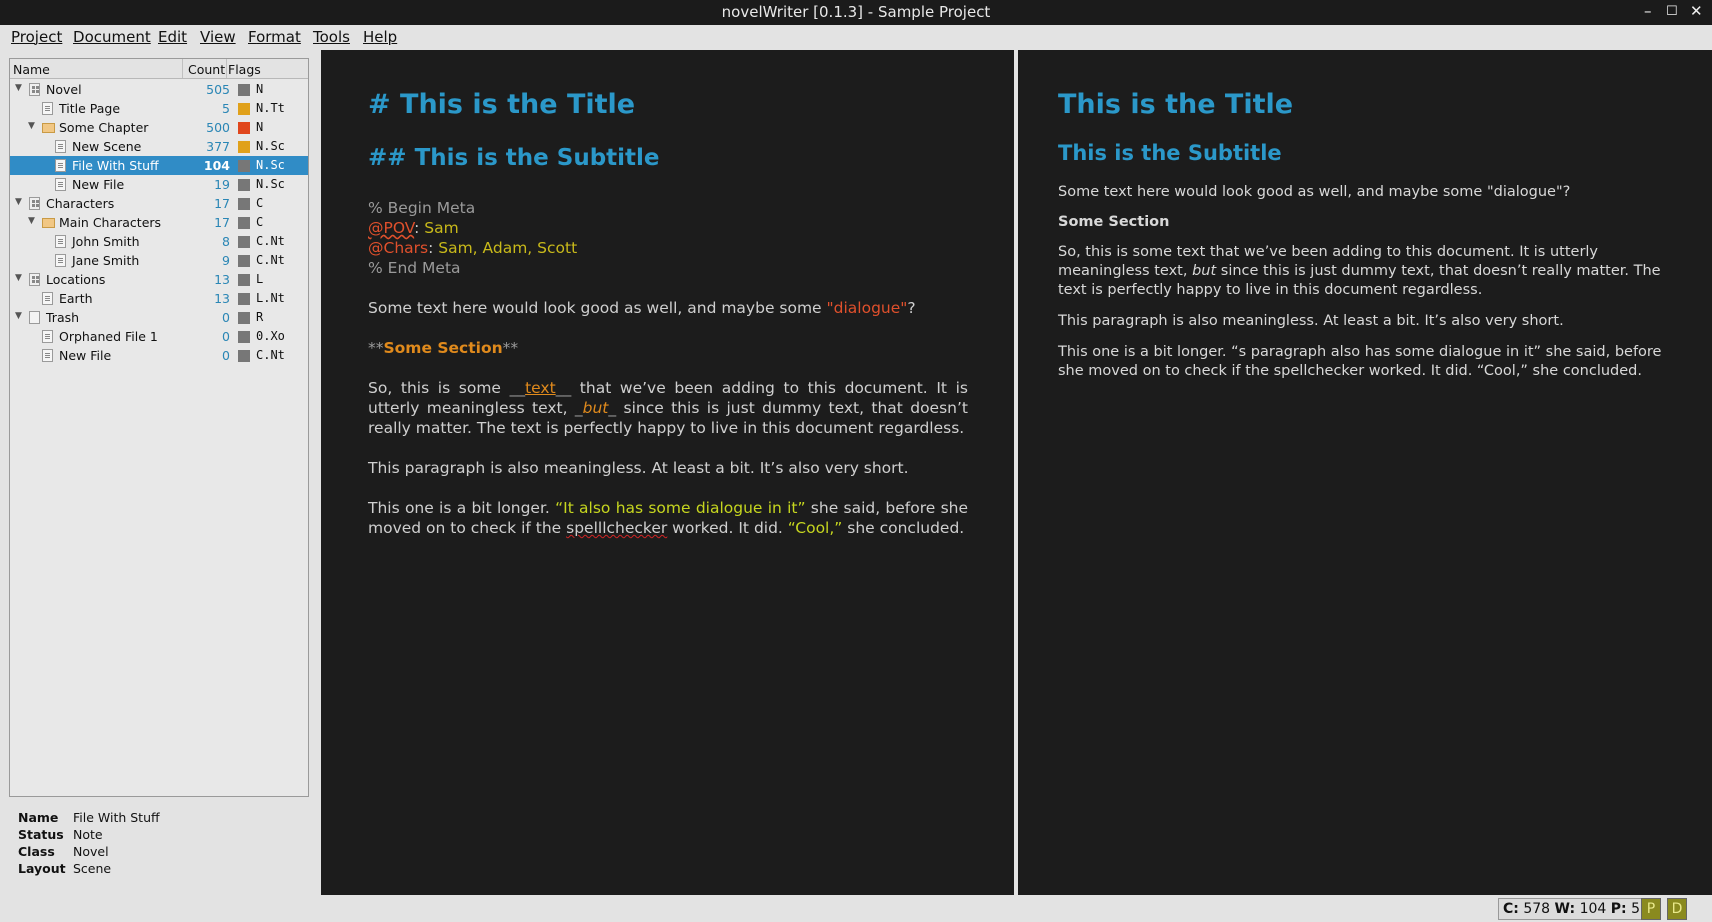  What do you see at coordinates (31, 69) in the screenshot?
I see `column-name: Name` at bounding box center [31, 69].